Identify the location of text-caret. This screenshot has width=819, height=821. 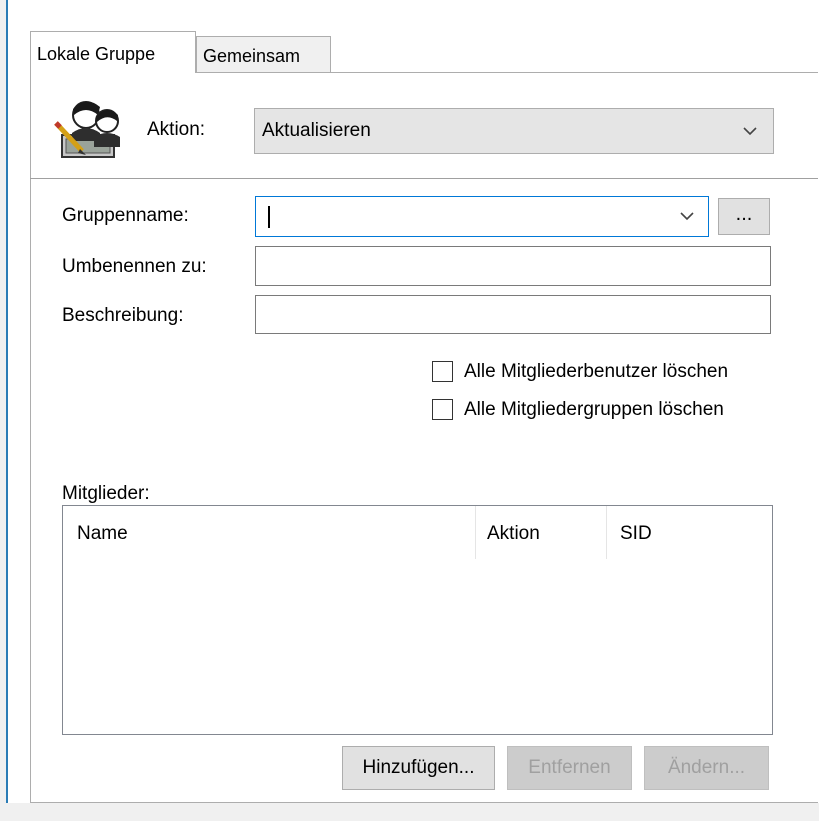
(269, 217).